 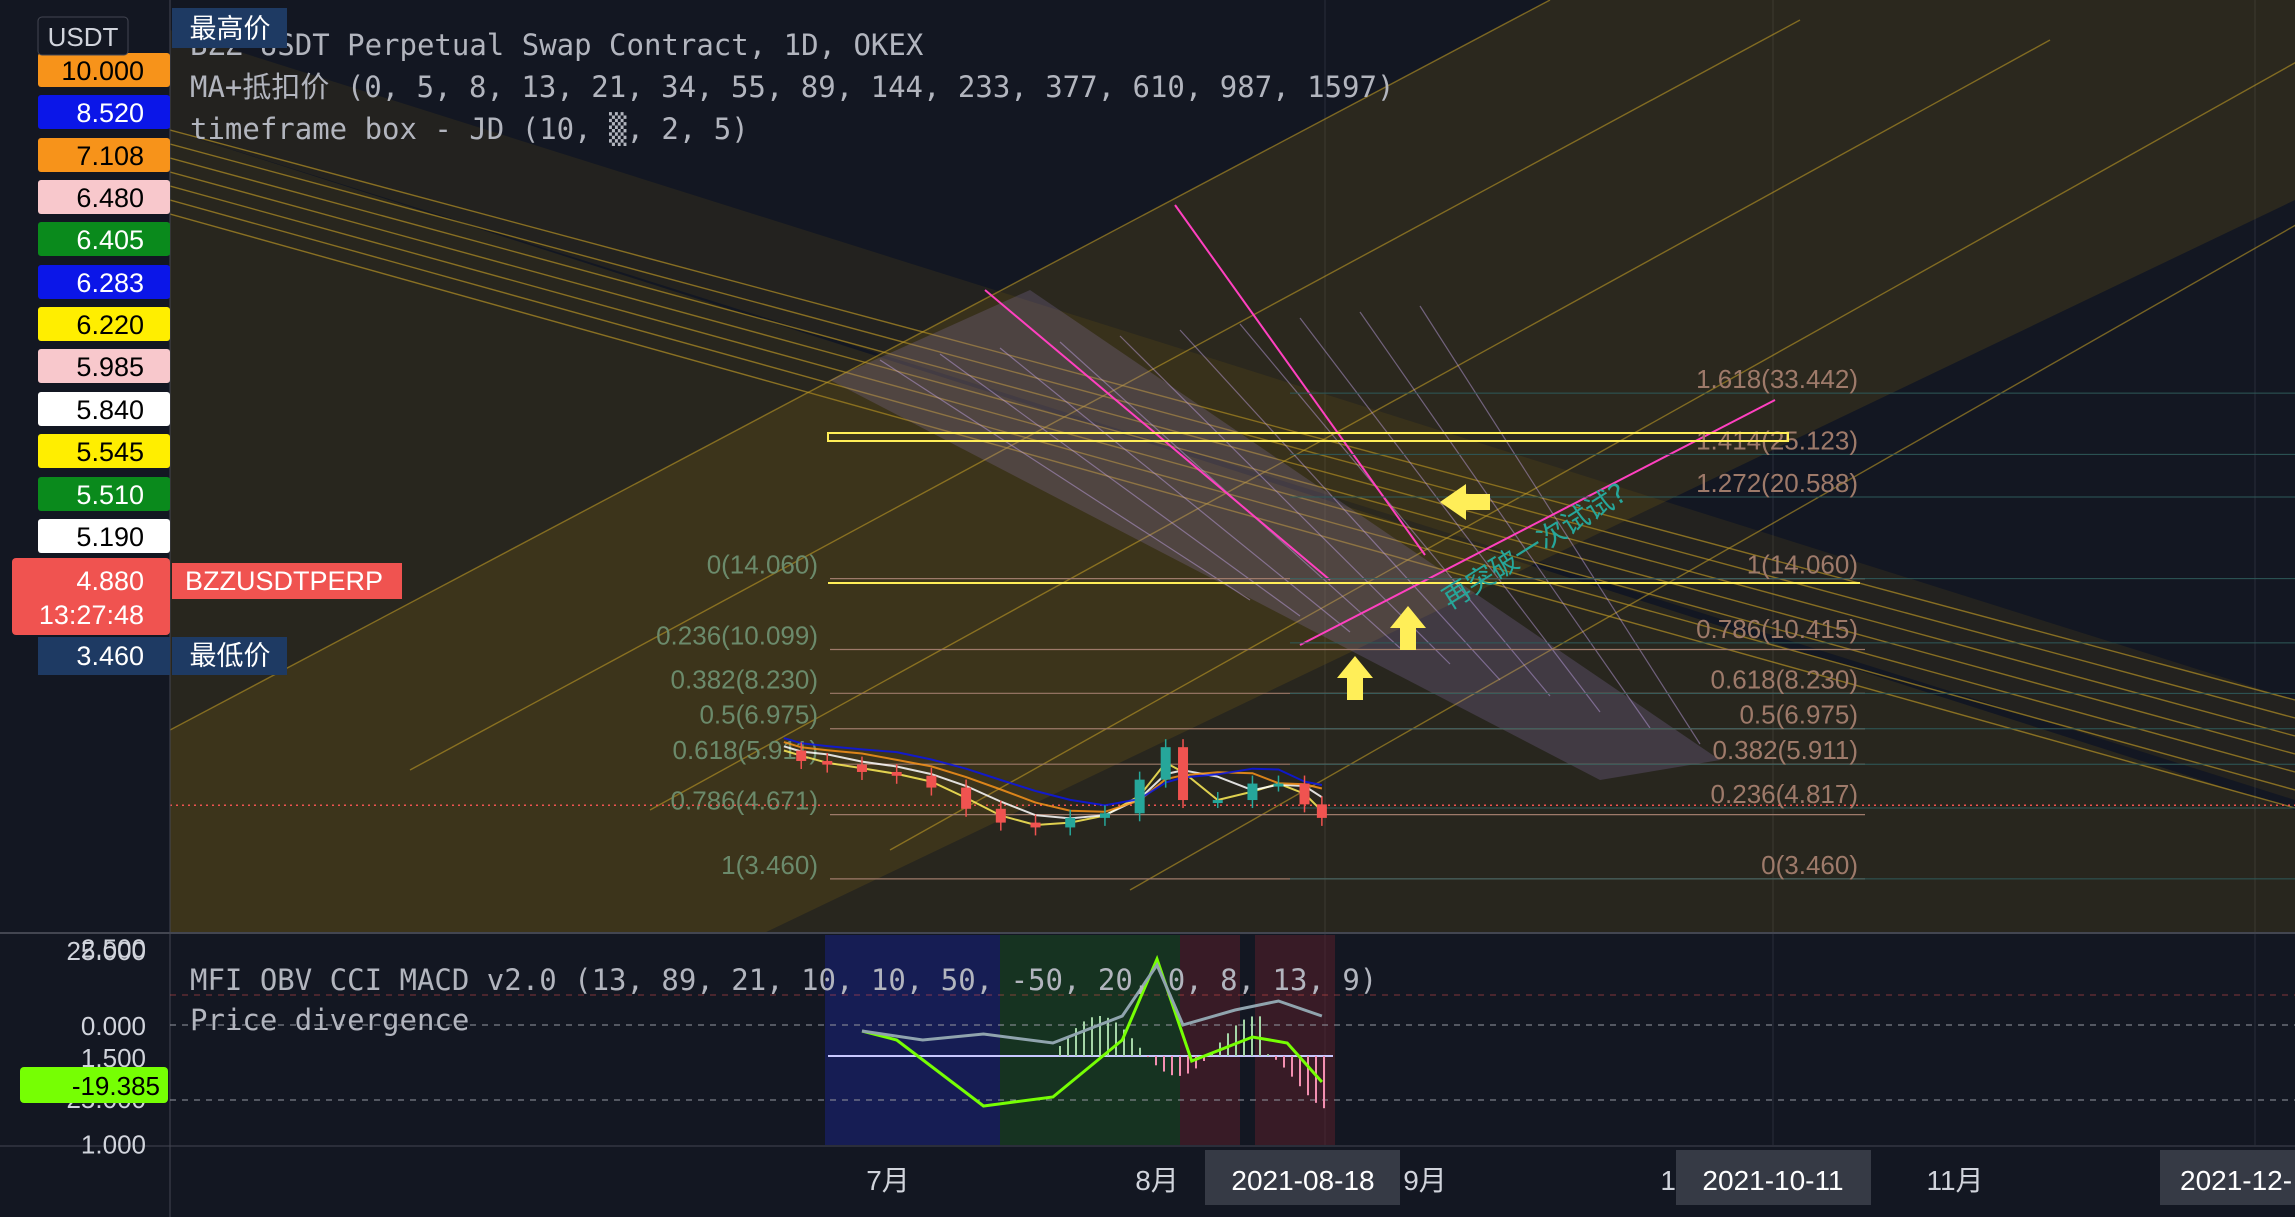 What do you see at coordinates (744, 679) in the screenshot?
I see `fib-left-label: 0.382(8.230)` at bounding box center [744, 679].